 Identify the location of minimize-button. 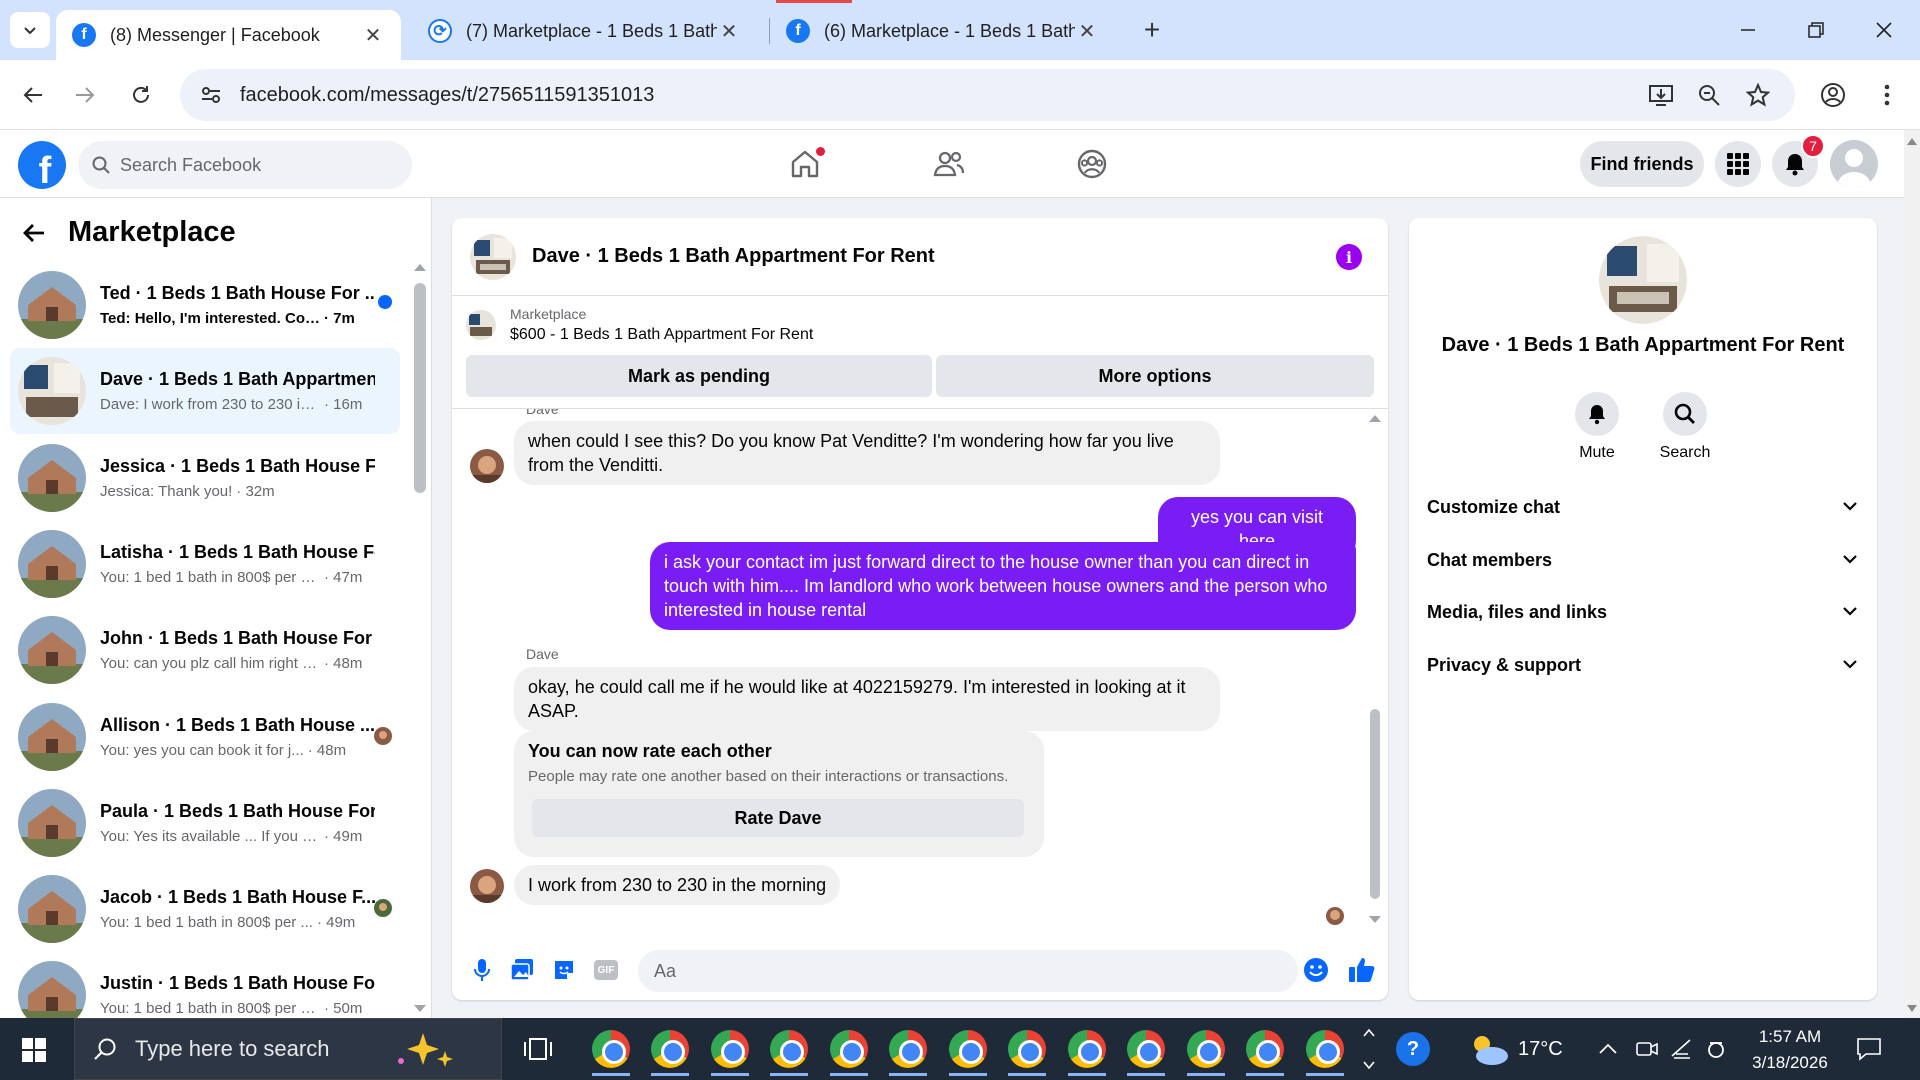
(1748, 30).